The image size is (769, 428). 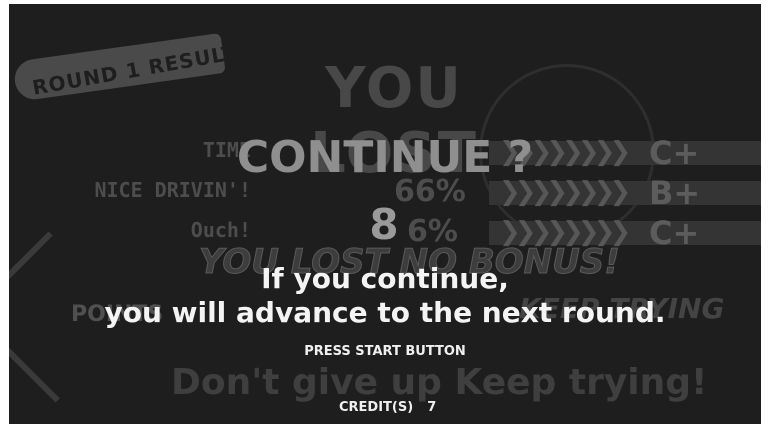 I want to click on continue-title: CONTINUE ?, so click(x=385, y=157).